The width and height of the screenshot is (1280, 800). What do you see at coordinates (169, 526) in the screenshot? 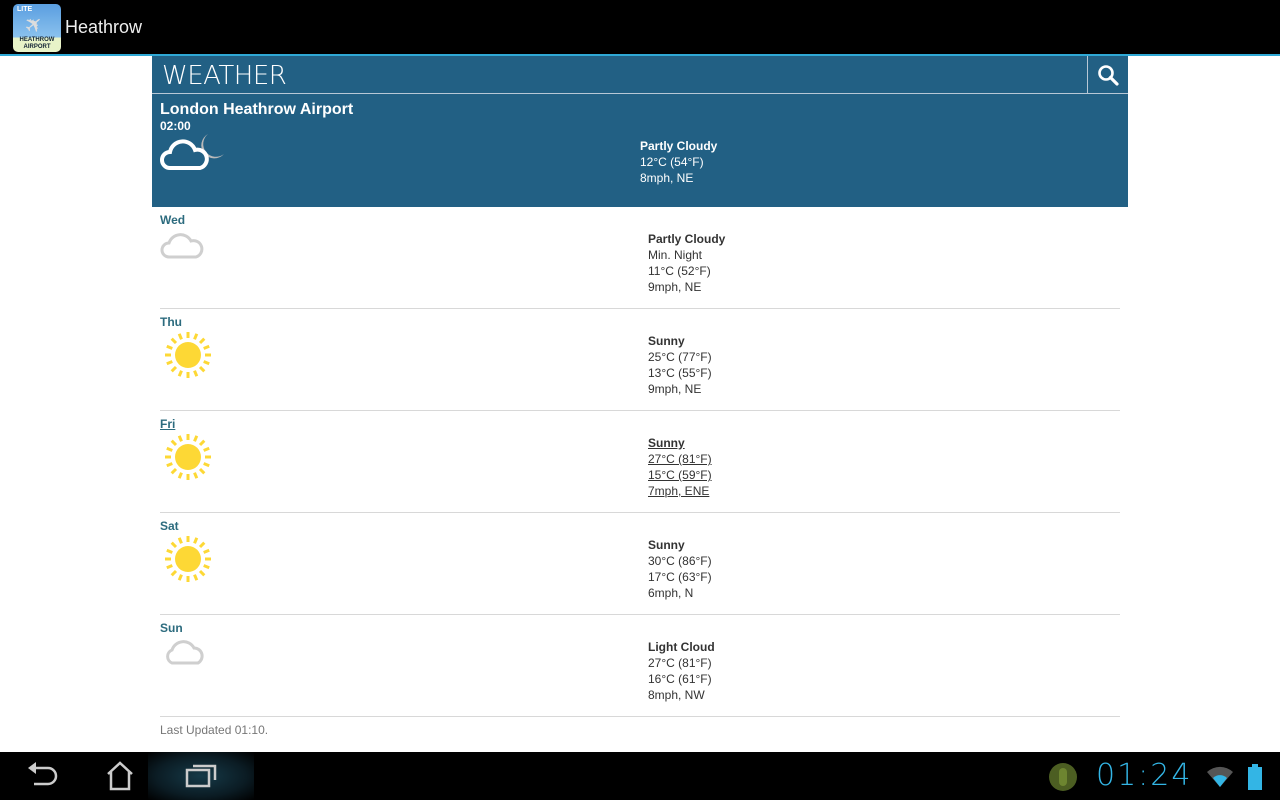
I see `day-label: Sat` at bounding box center [169, 526].